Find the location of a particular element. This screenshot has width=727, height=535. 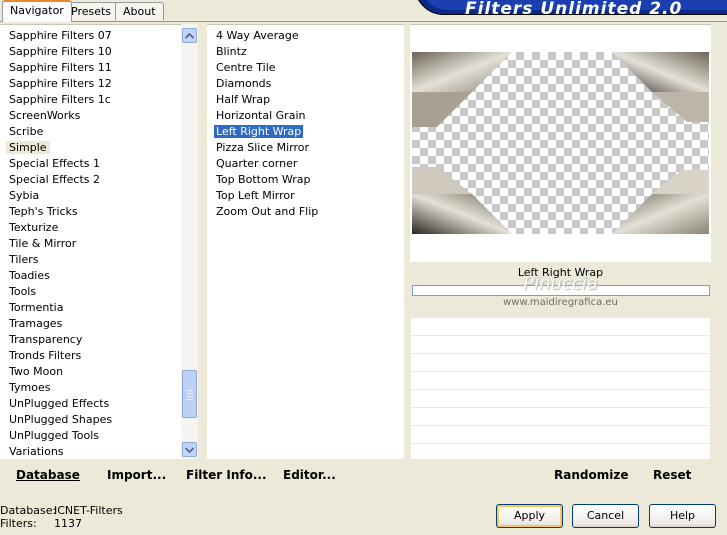

database-button: Database is located at coordinates (48, 475).